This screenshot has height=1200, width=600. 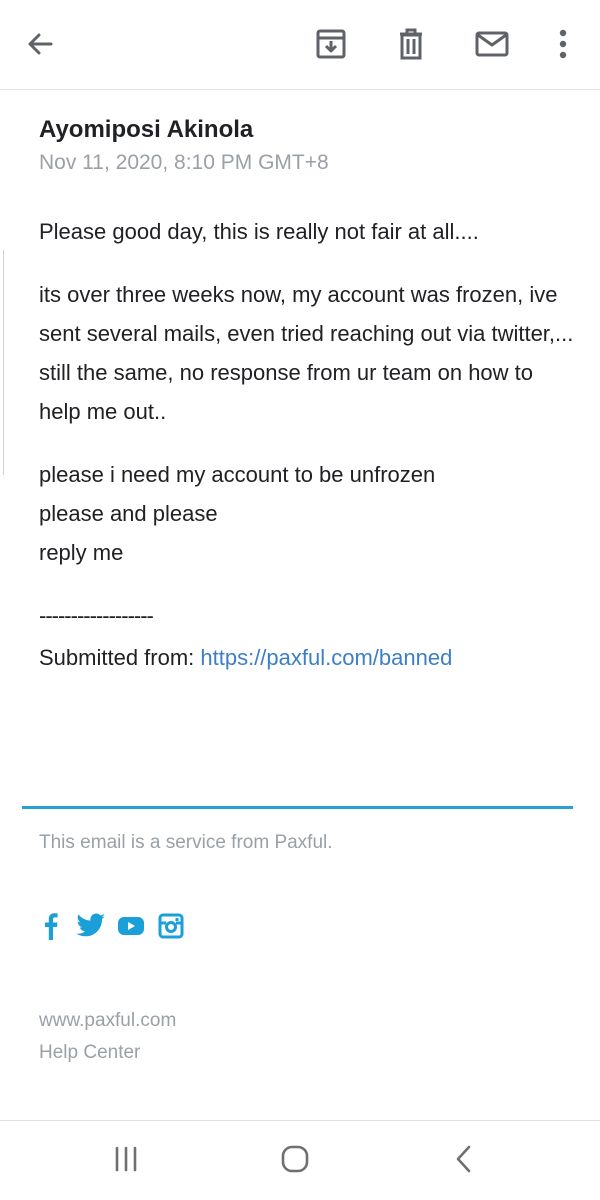 What do you see at coordinates (184, 162) in the screenshot?
I see `email-date: Nov 11, 2020, 8:10 PM GMT+8` at bounding box center [184, 162].